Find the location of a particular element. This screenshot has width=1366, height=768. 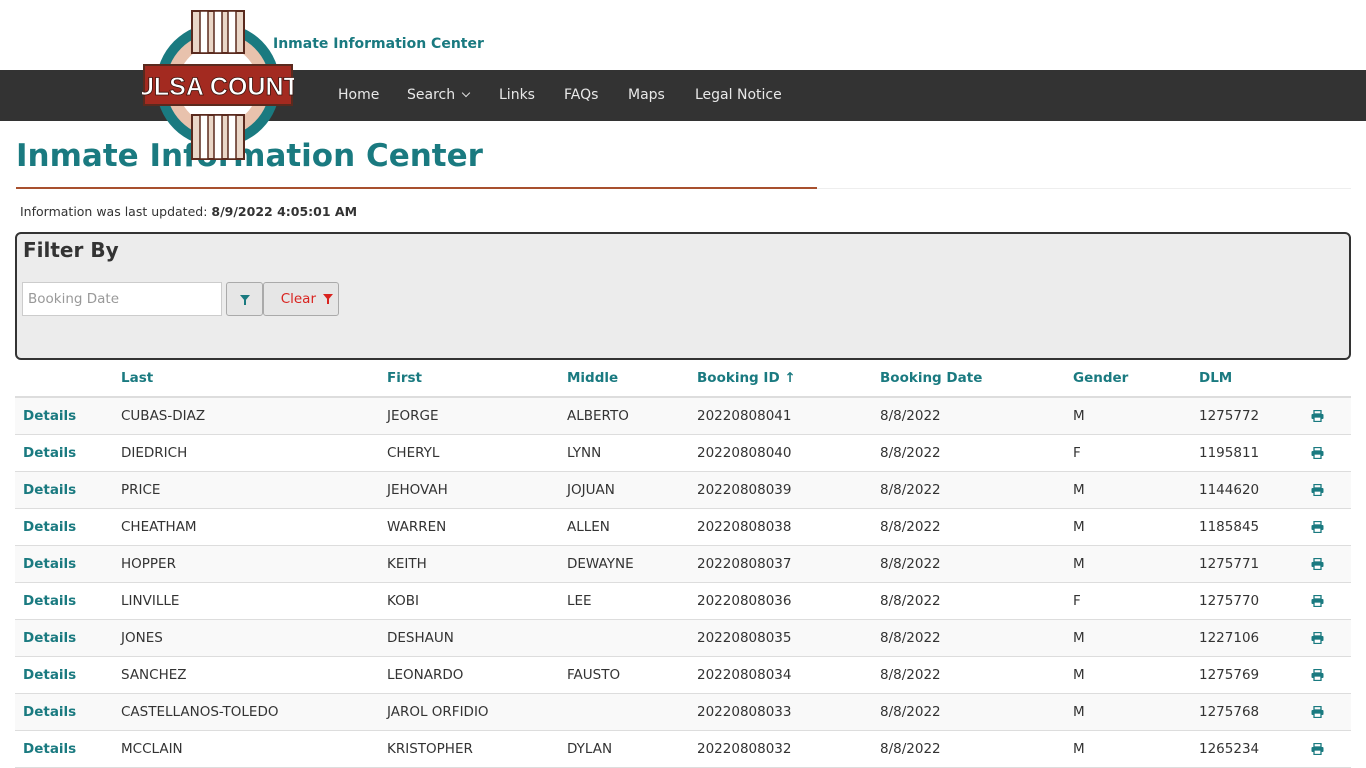

booking-id-cell: 20220808041 is located at coordinates (744, 416).